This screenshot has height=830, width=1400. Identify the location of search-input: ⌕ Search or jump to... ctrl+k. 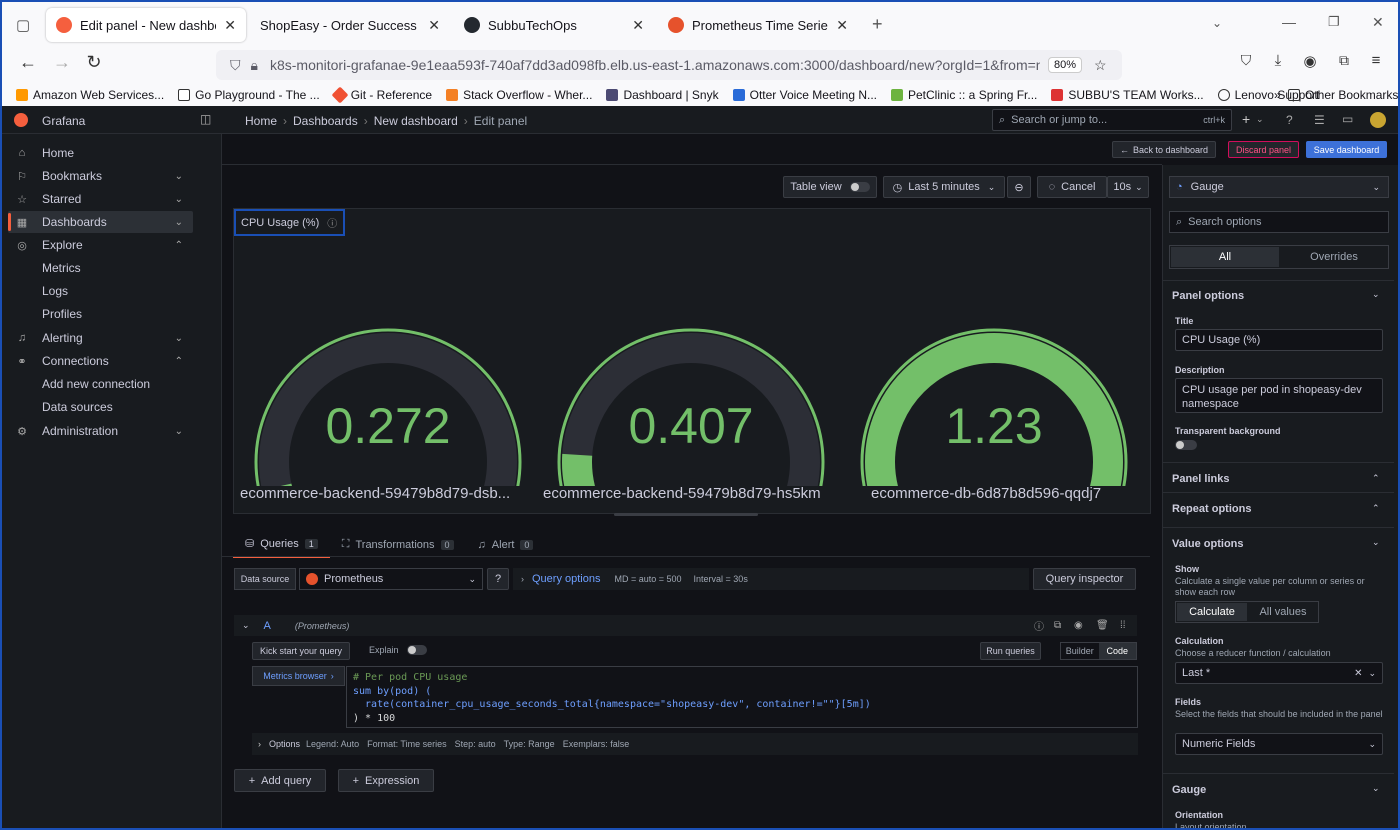
(1112, 120).